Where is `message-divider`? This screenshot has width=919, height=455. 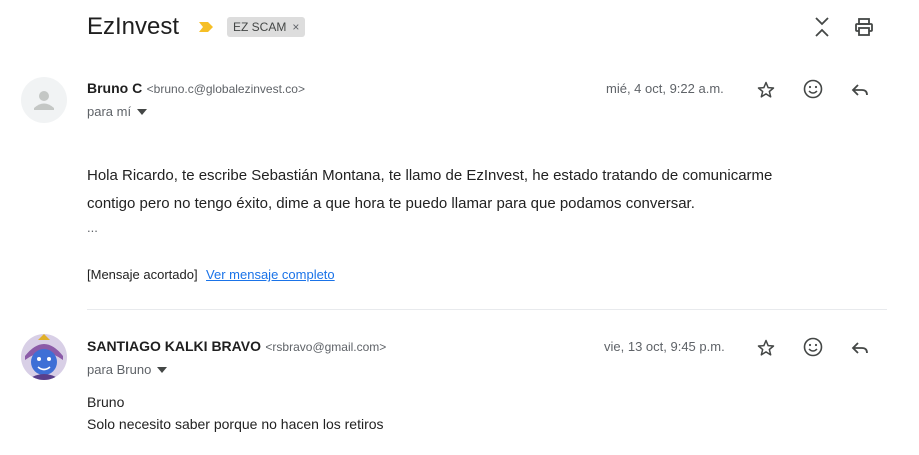
message-divider is located at coordinates (487, 309).